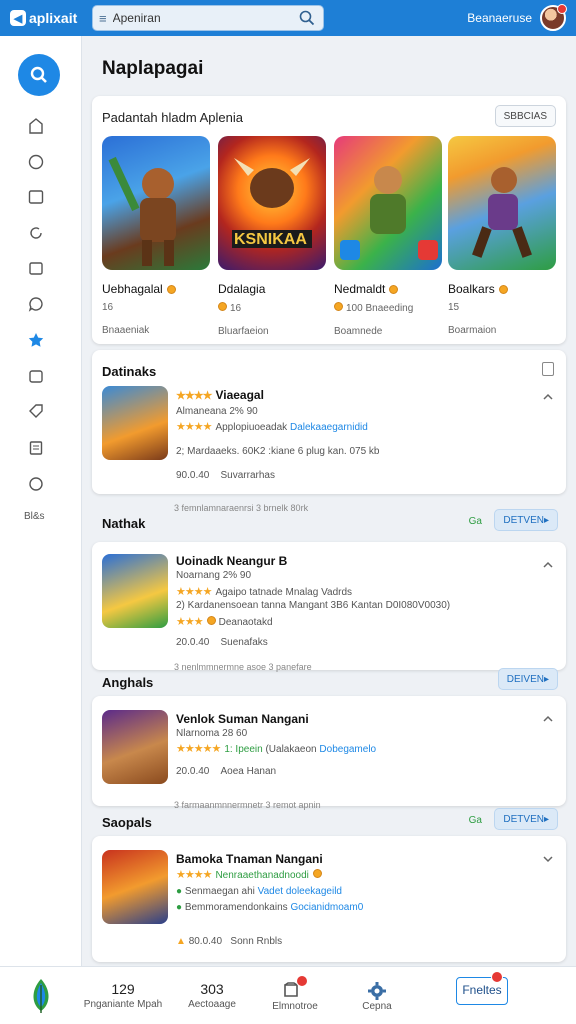  Describe the element at coordinates (242, 289) in the screenshot. I see `featured-app-name: Ddalagia` at that location.